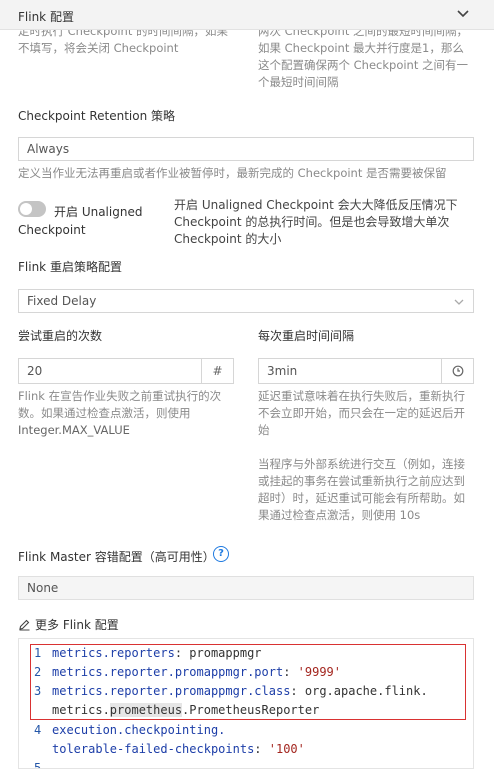 The height and width of the screenshot is (769, 494). Describe the element at coordinates (221, 554) in the screenshot. I see `help-icon: ?` at that location.